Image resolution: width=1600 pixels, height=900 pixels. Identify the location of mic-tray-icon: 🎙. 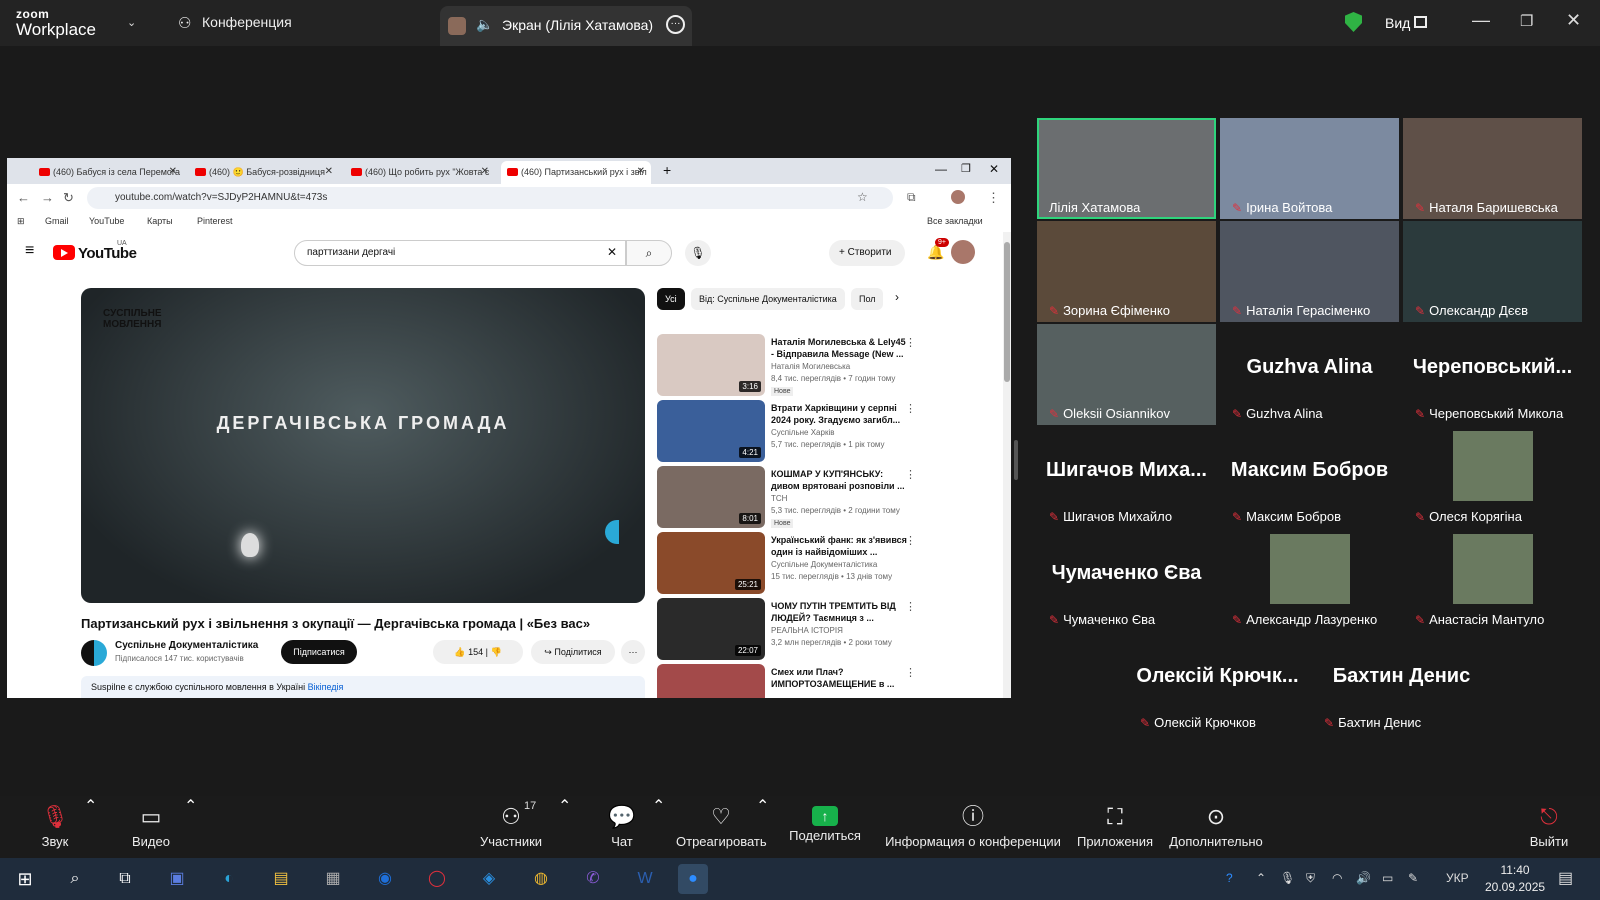
(1287, 878).